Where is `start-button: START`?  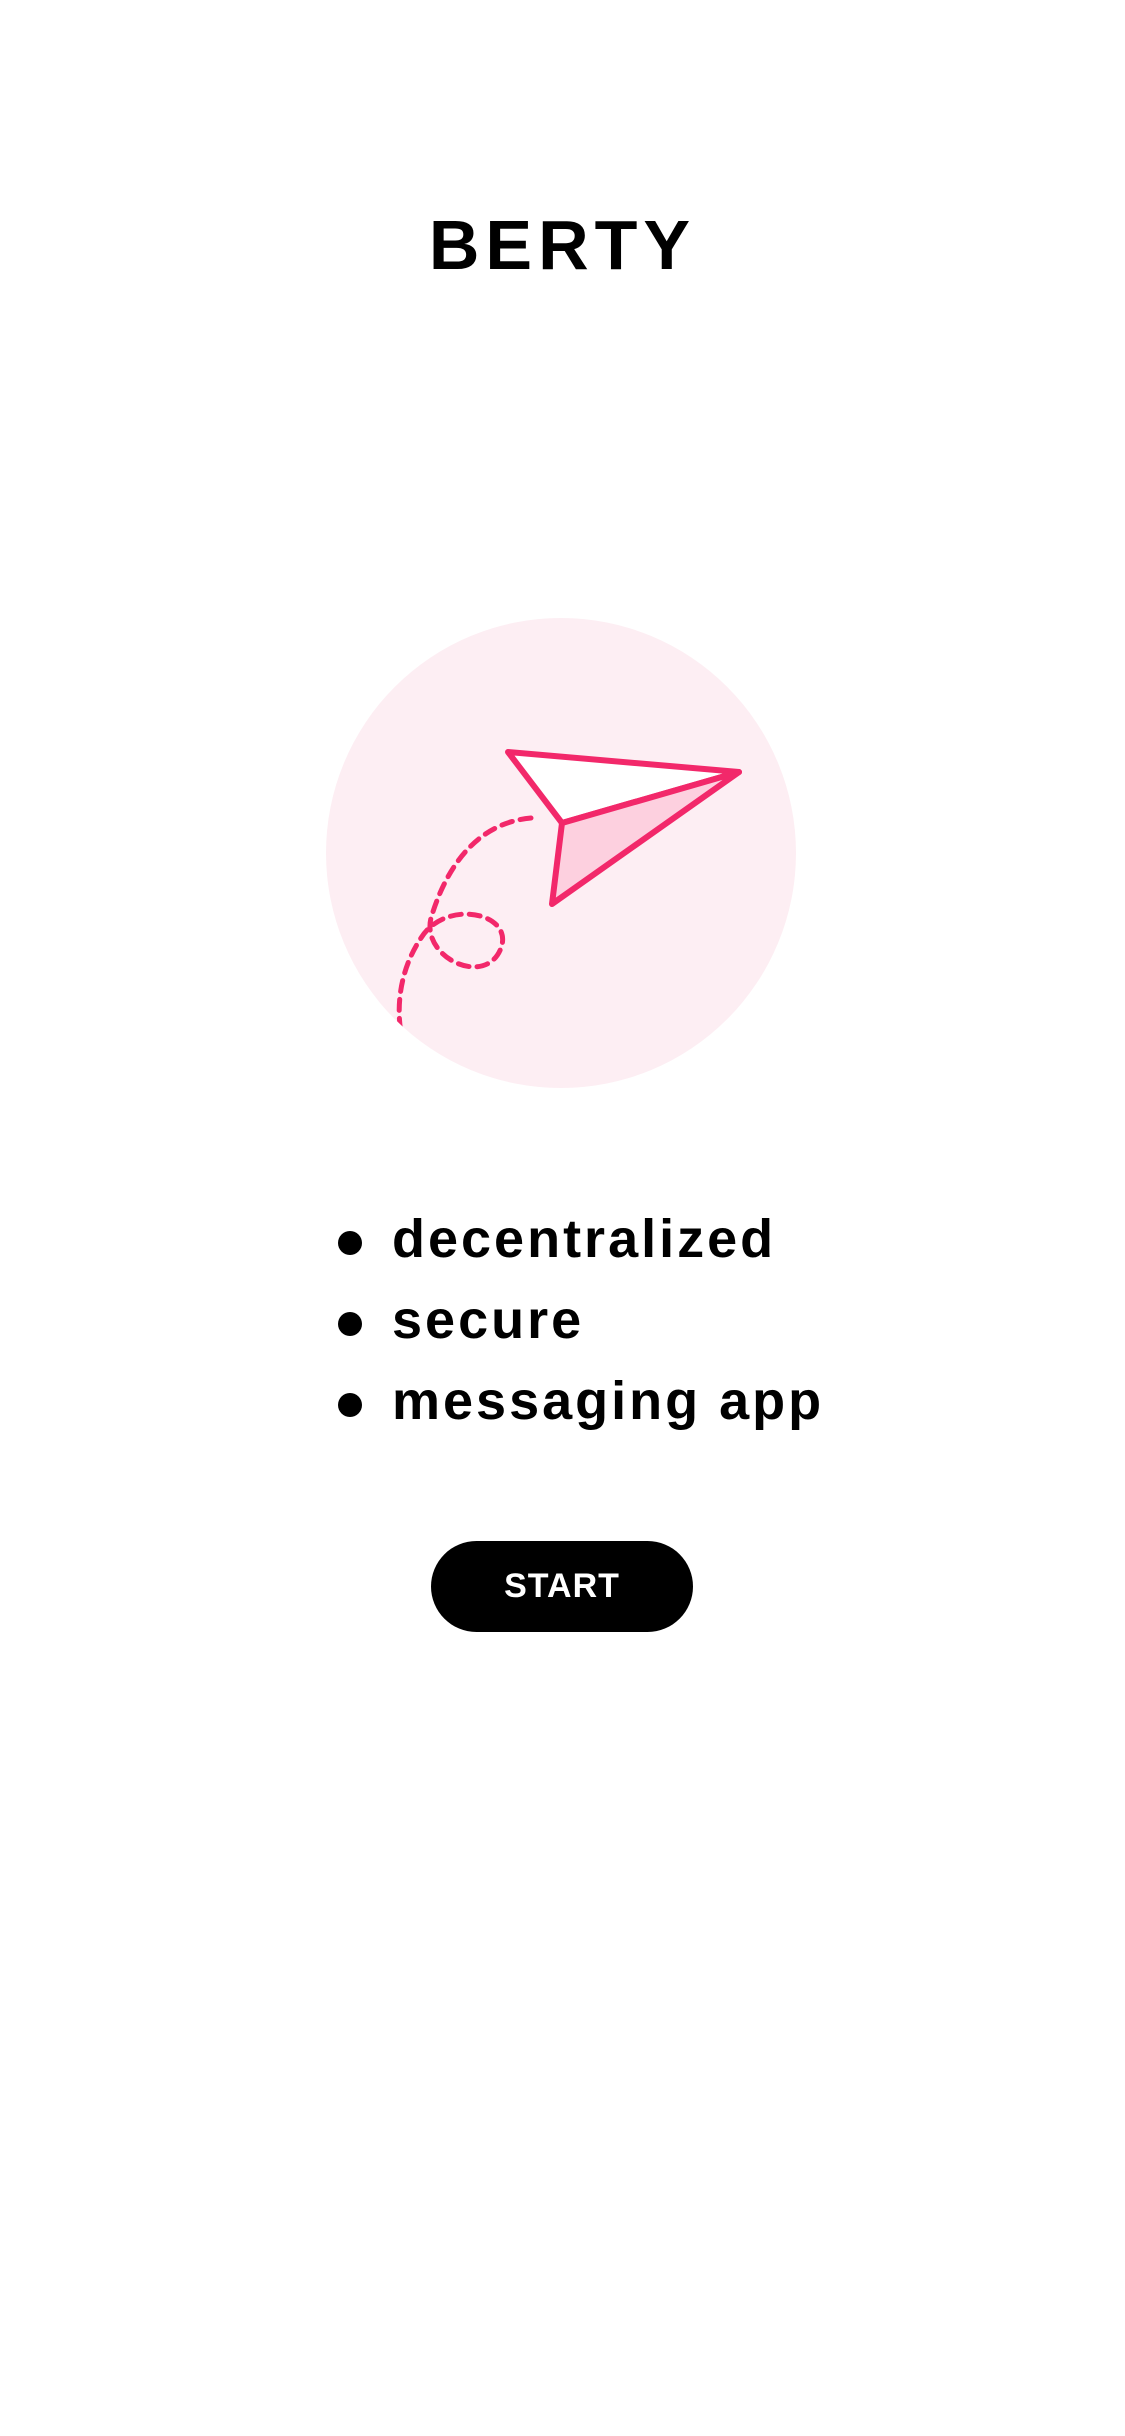 start-button: START is located at coordinates (562, 1586).